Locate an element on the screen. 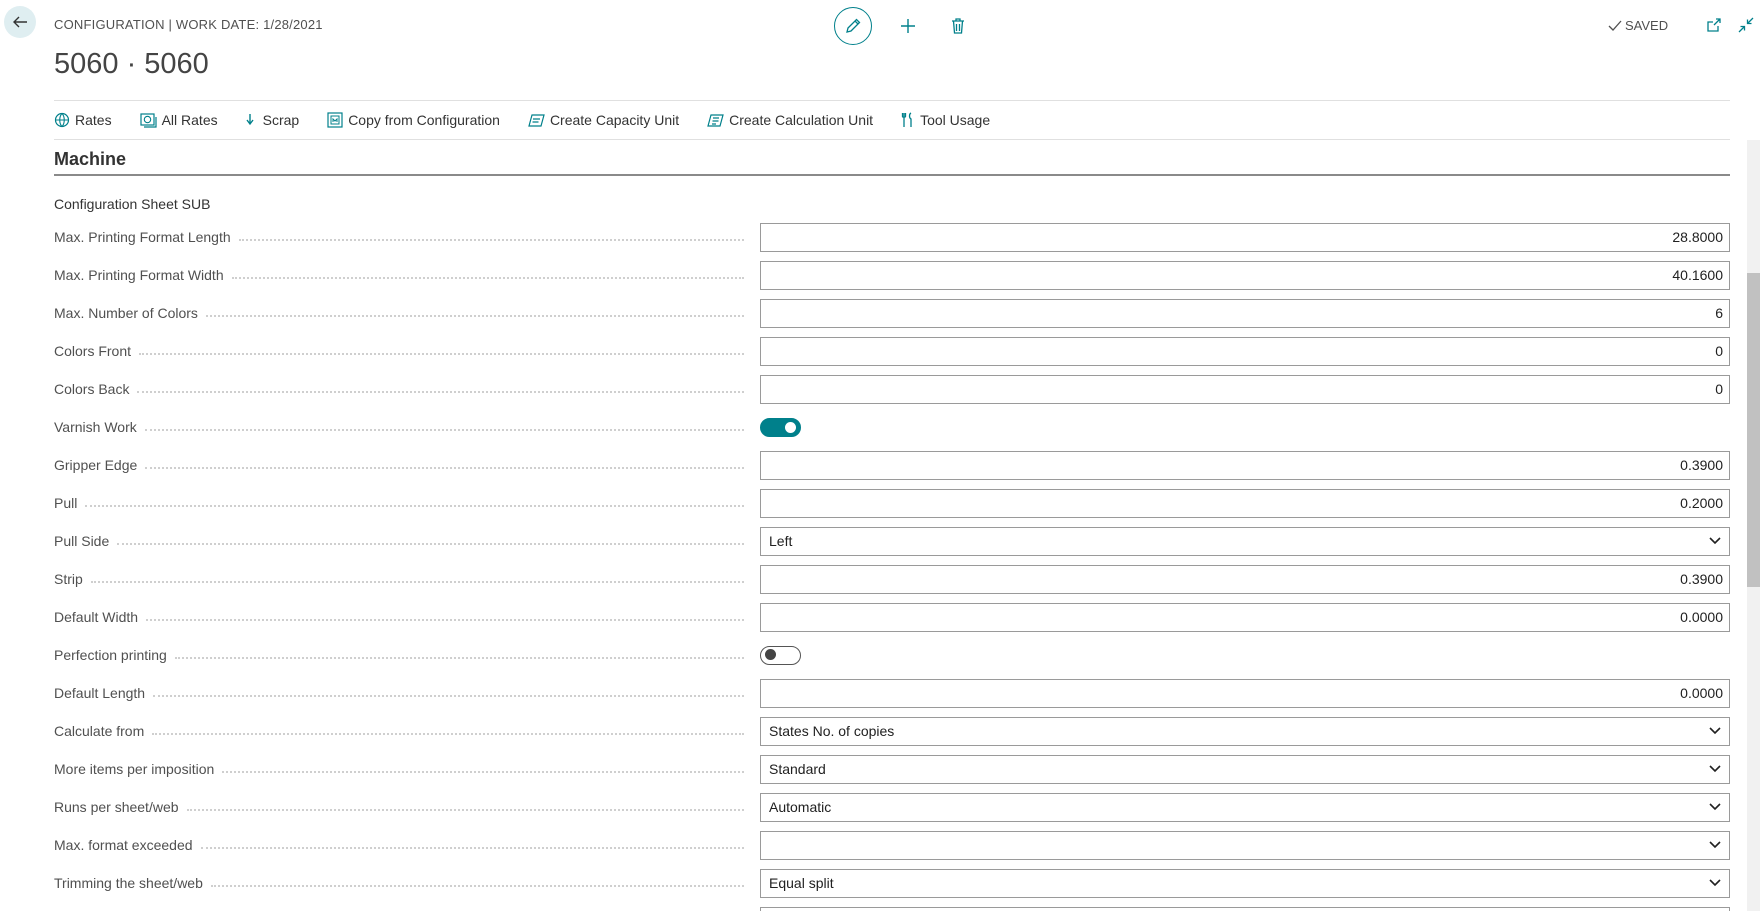  field-row: Trimming the sheet/web Equal split is located at coordinates (892, 883).